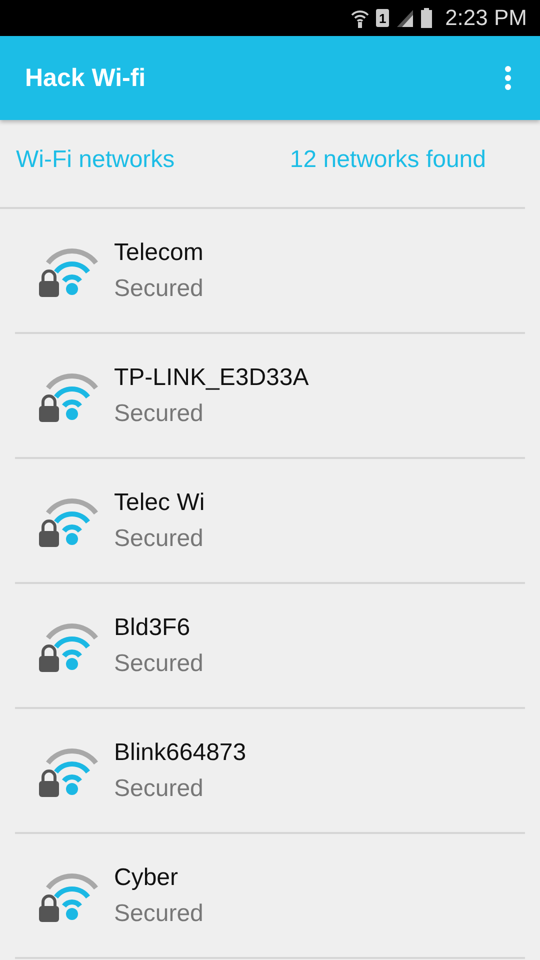 The height and width of the screenshot is (960, 540). I want to click on status-time: 2:23 PM, so click(486, 18).